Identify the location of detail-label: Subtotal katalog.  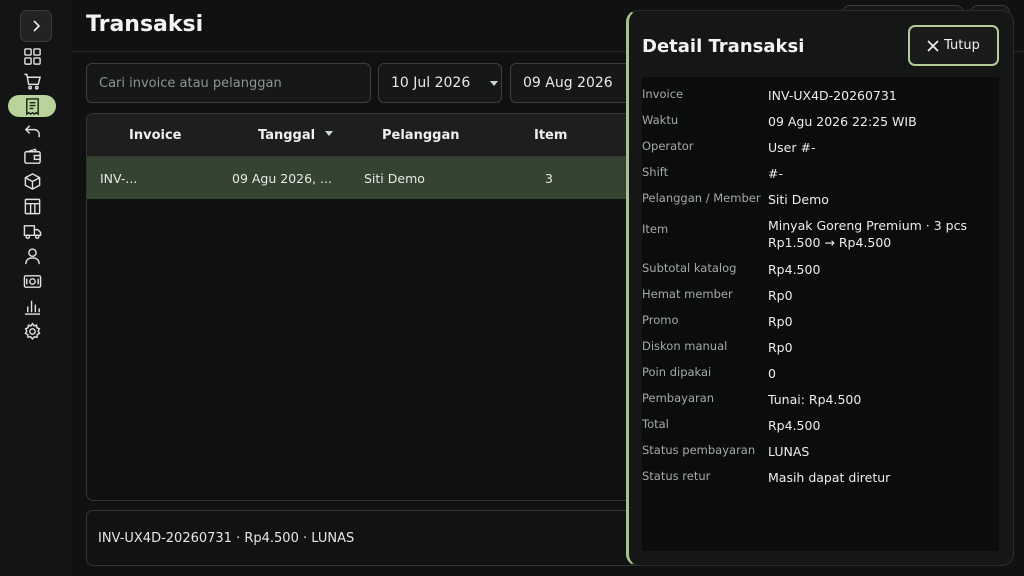
(689, 268).